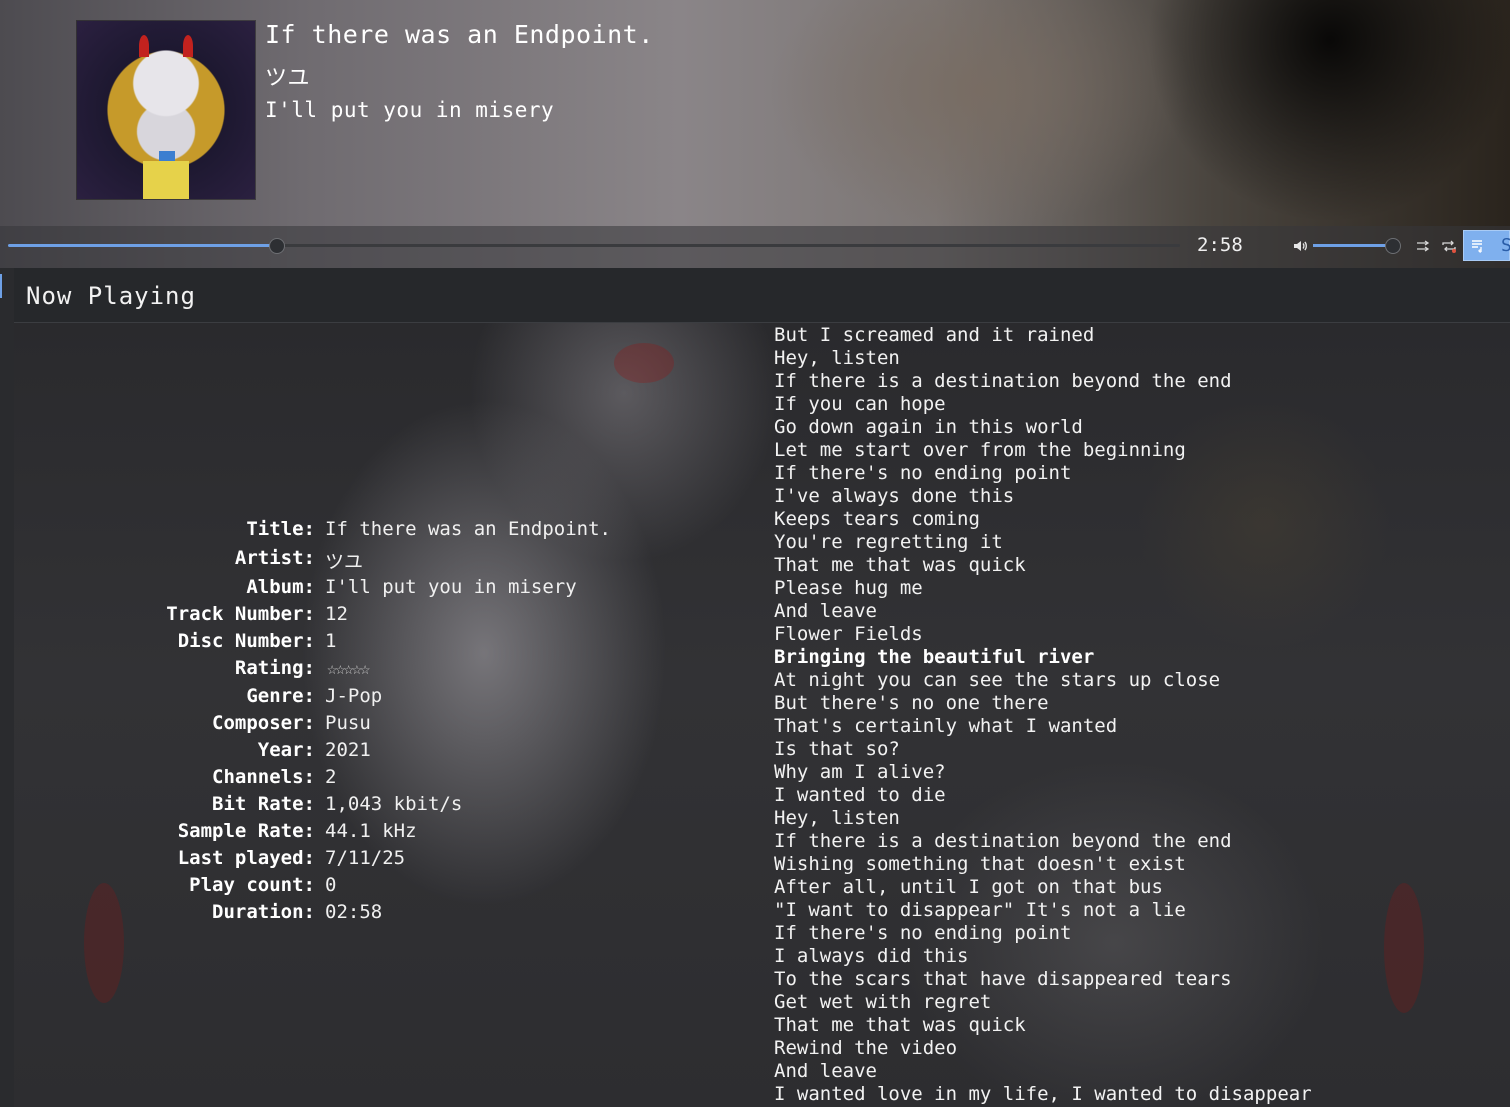  I want to click on metadata-value: 1, so click(331, 641).